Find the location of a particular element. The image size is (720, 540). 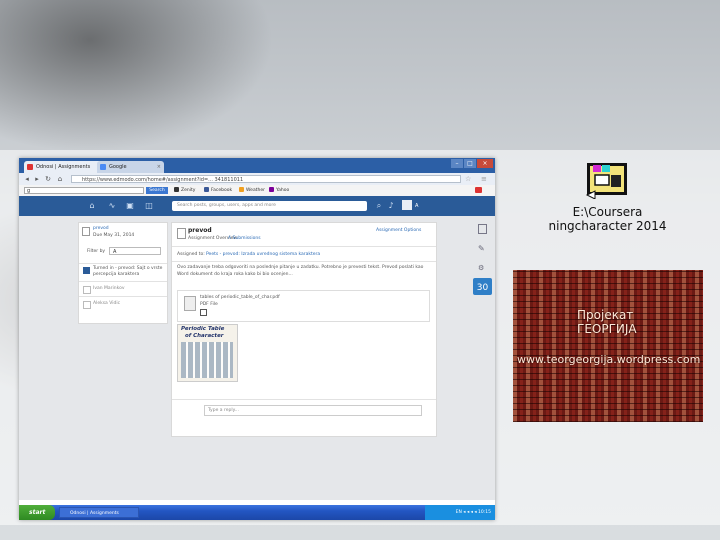

avatar is located at coordinates (407, 205).